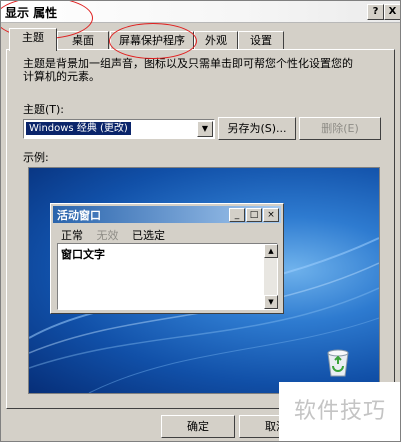 This screenshot has width=401, height=442. Describe the element at coordinates (79, 215) in the screenshot. I see `sample-window-title: 活动窗口` at that location.